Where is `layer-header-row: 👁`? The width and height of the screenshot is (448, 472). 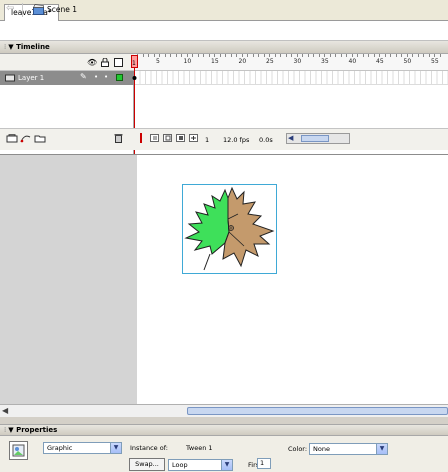 layer-header-row: 👁 is located at coordinates (67, 62).